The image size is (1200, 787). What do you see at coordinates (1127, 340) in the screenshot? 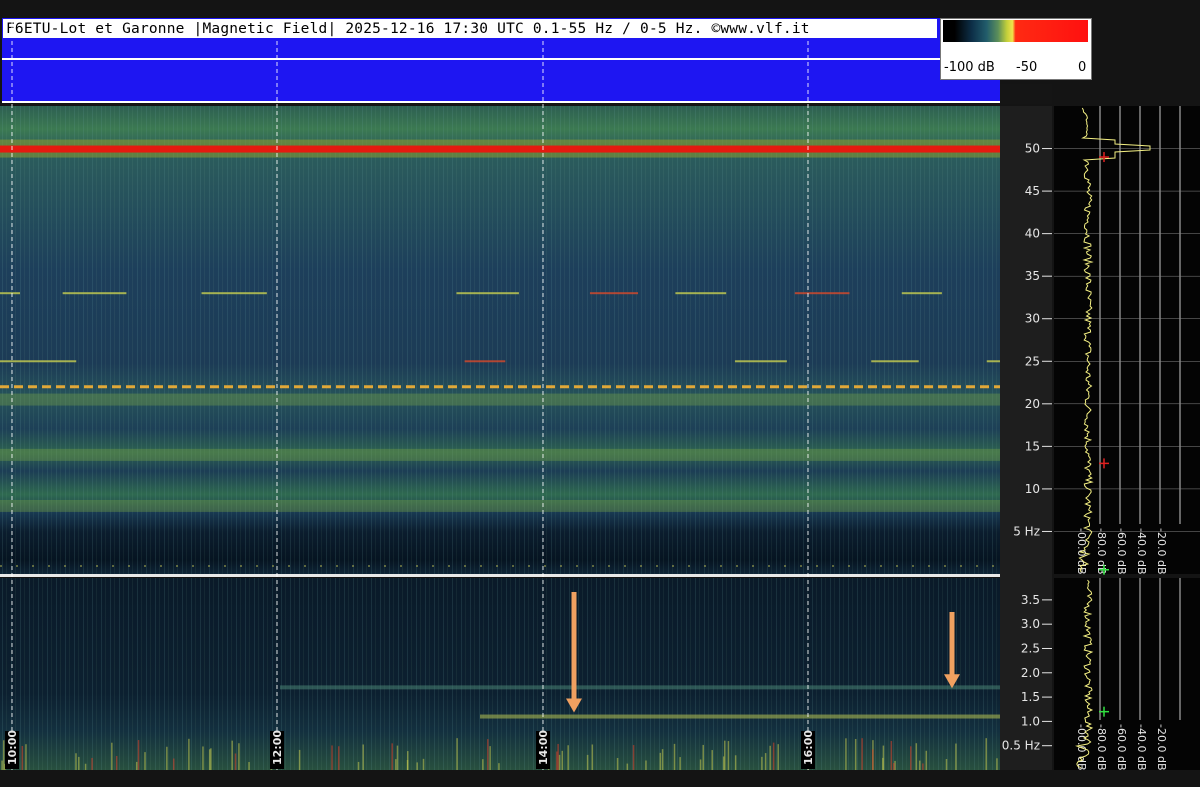
I see `upper-spectrum-panel` at bounding box center [1127, 340].